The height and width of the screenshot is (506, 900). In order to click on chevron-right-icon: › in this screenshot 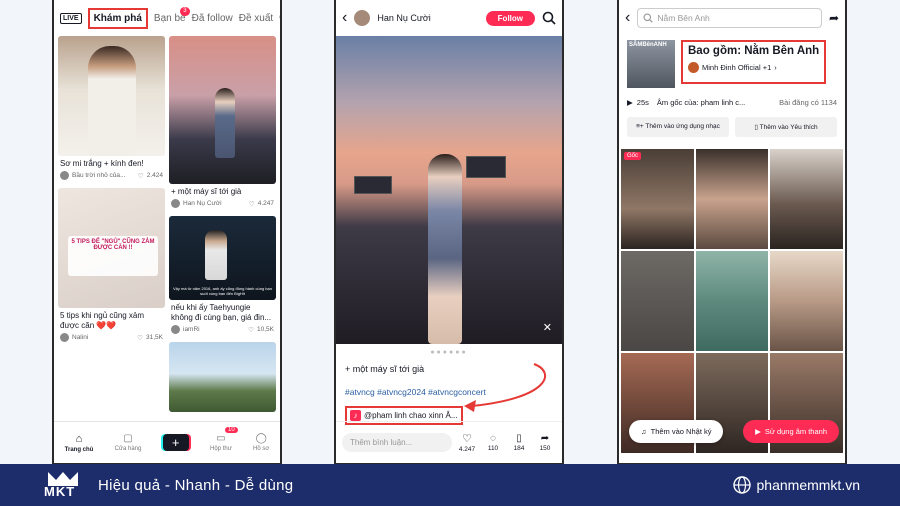, I will do `click(775, 67)`.